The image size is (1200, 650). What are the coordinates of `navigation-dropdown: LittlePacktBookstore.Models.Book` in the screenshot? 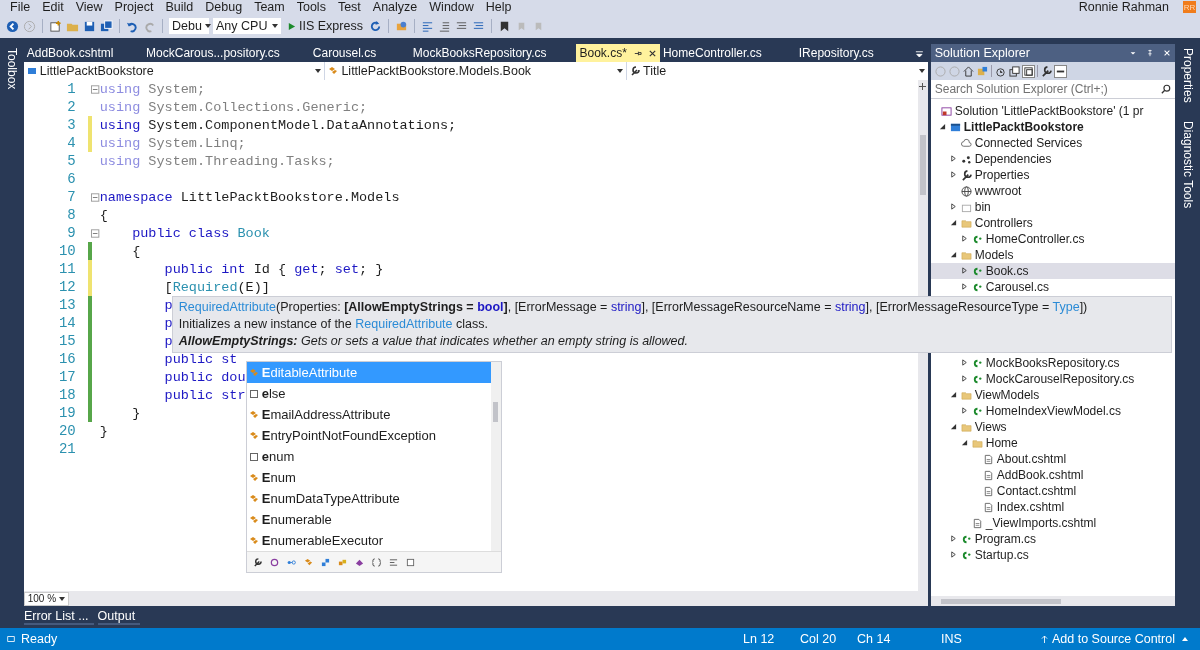 It's located at (476, 71).